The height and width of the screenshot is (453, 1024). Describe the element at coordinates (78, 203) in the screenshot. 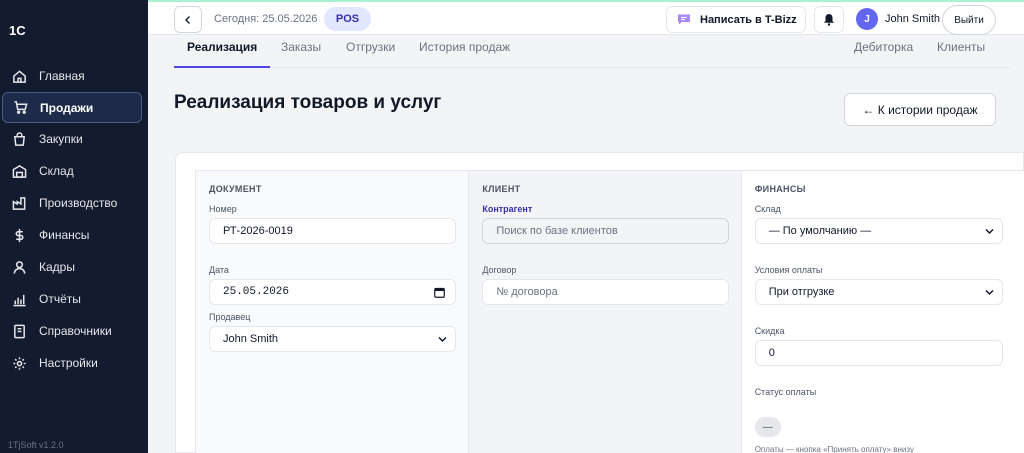

I see `sidebar-item-label: Производство` at that location.